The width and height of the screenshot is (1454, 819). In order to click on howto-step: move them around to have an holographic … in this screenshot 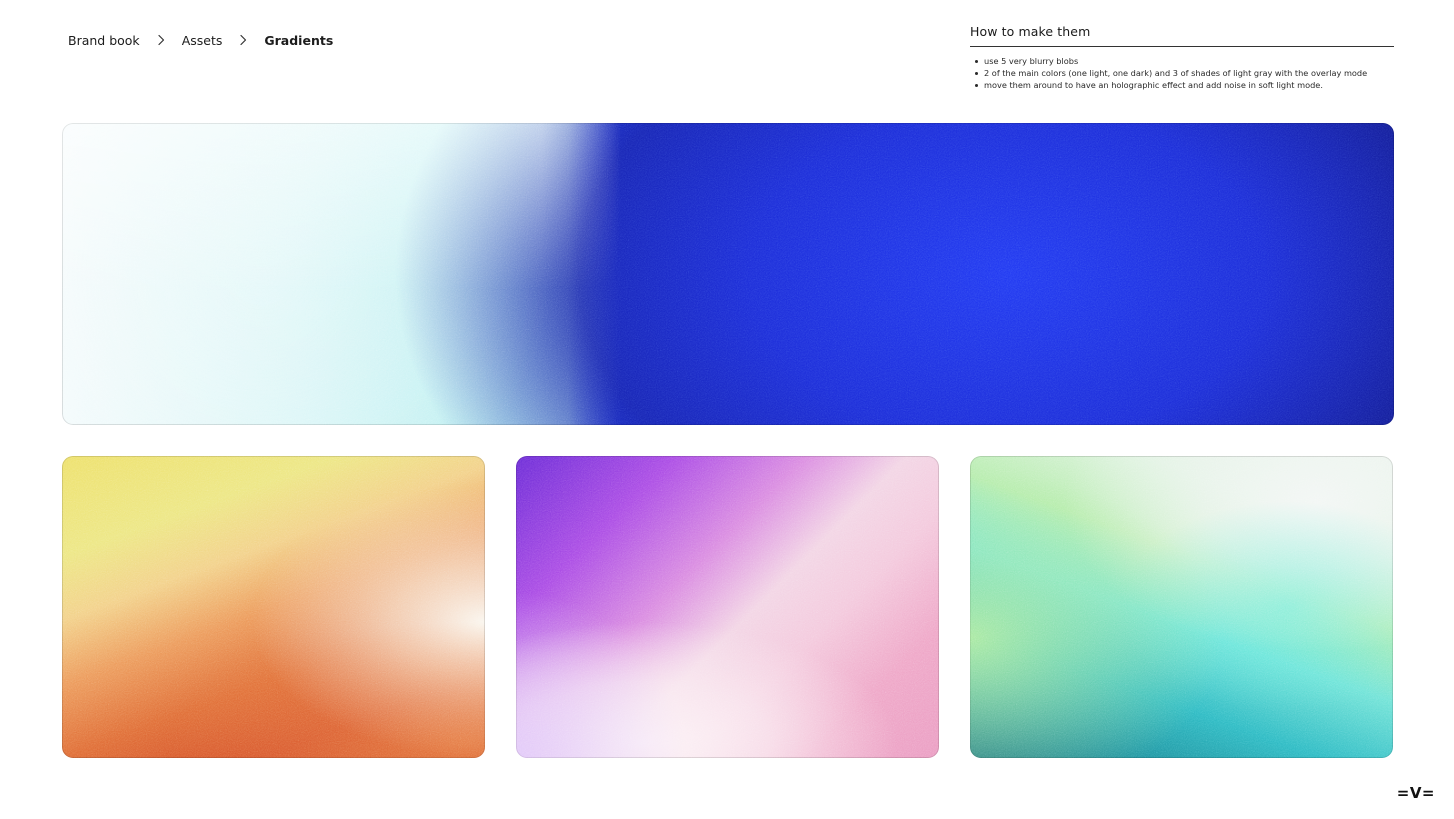, I will do `click(1182, 85)`.